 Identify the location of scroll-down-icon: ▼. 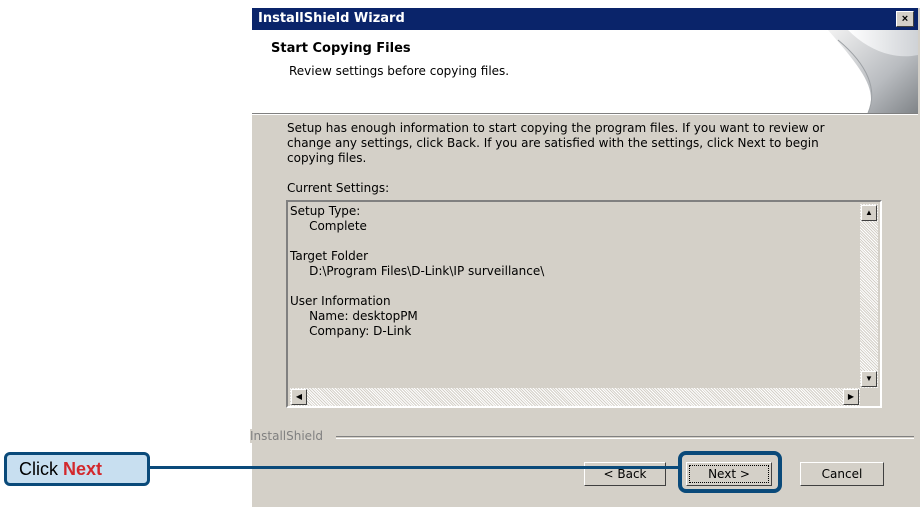
(869, 378).